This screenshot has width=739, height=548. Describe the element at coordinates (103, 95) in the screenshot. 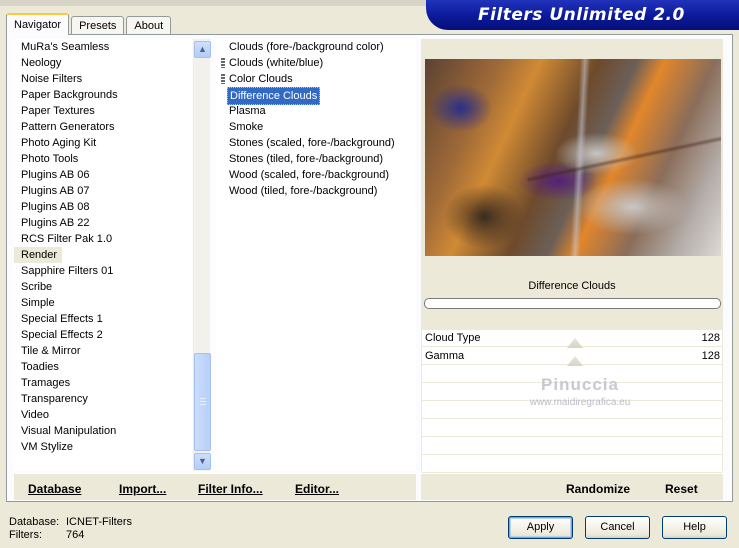

I see `category-item: Paper Backgrounds` at that location.